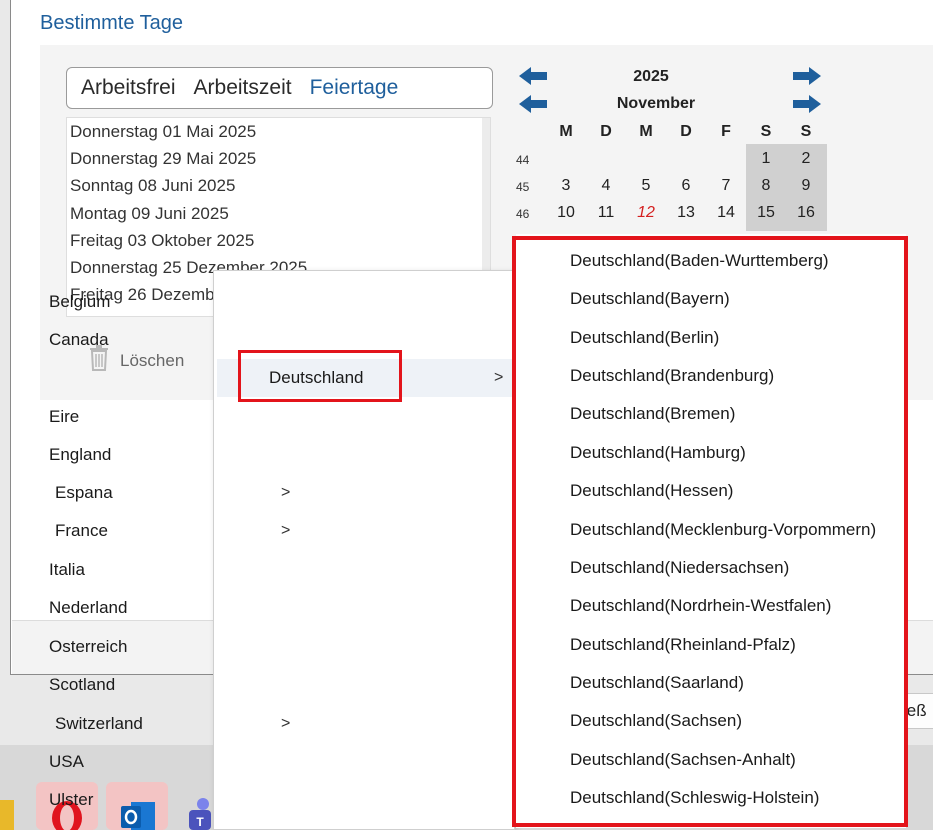 This screenshot has width=933, height=830. What do you see at coordinates (150, 608) in the screenshot?
I see `menu-item-nederland: Nederland` at bounding box center [150, 608].